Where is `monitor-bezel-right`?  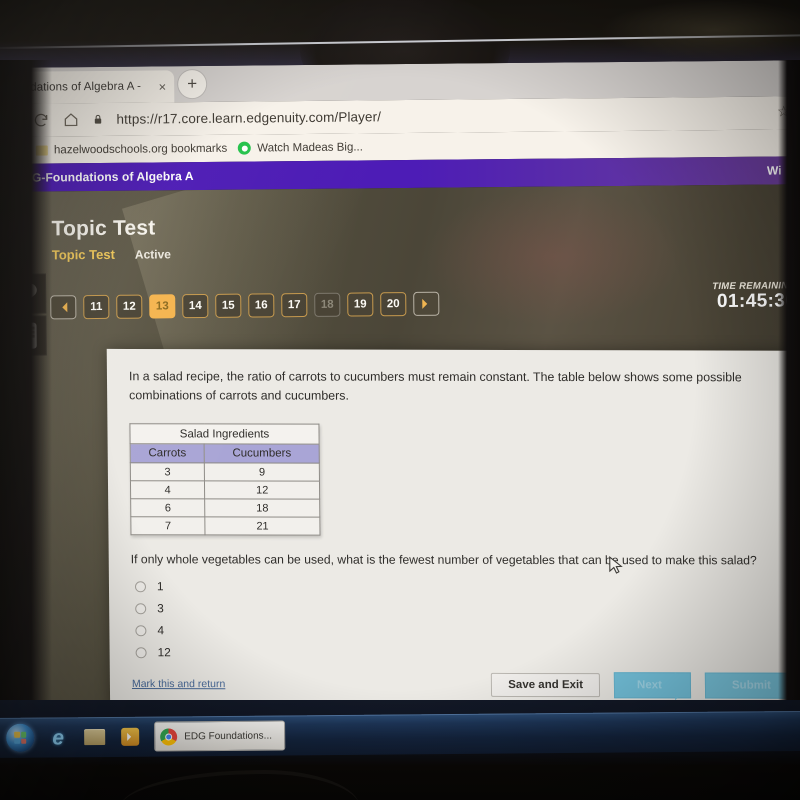
monitor-bezel-right is located at coordinates (789, 400).